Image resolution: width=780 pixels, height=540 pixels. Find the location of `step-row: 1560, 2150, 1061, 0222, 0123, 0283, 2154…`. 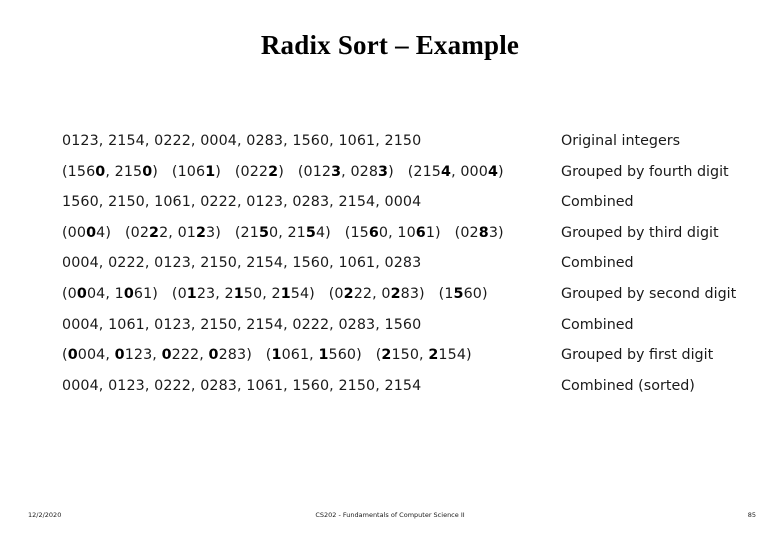

step-row: 1560, 2150, 1061, 0222, 0123, 0283, 2154… is located at coordinates (392, 209).